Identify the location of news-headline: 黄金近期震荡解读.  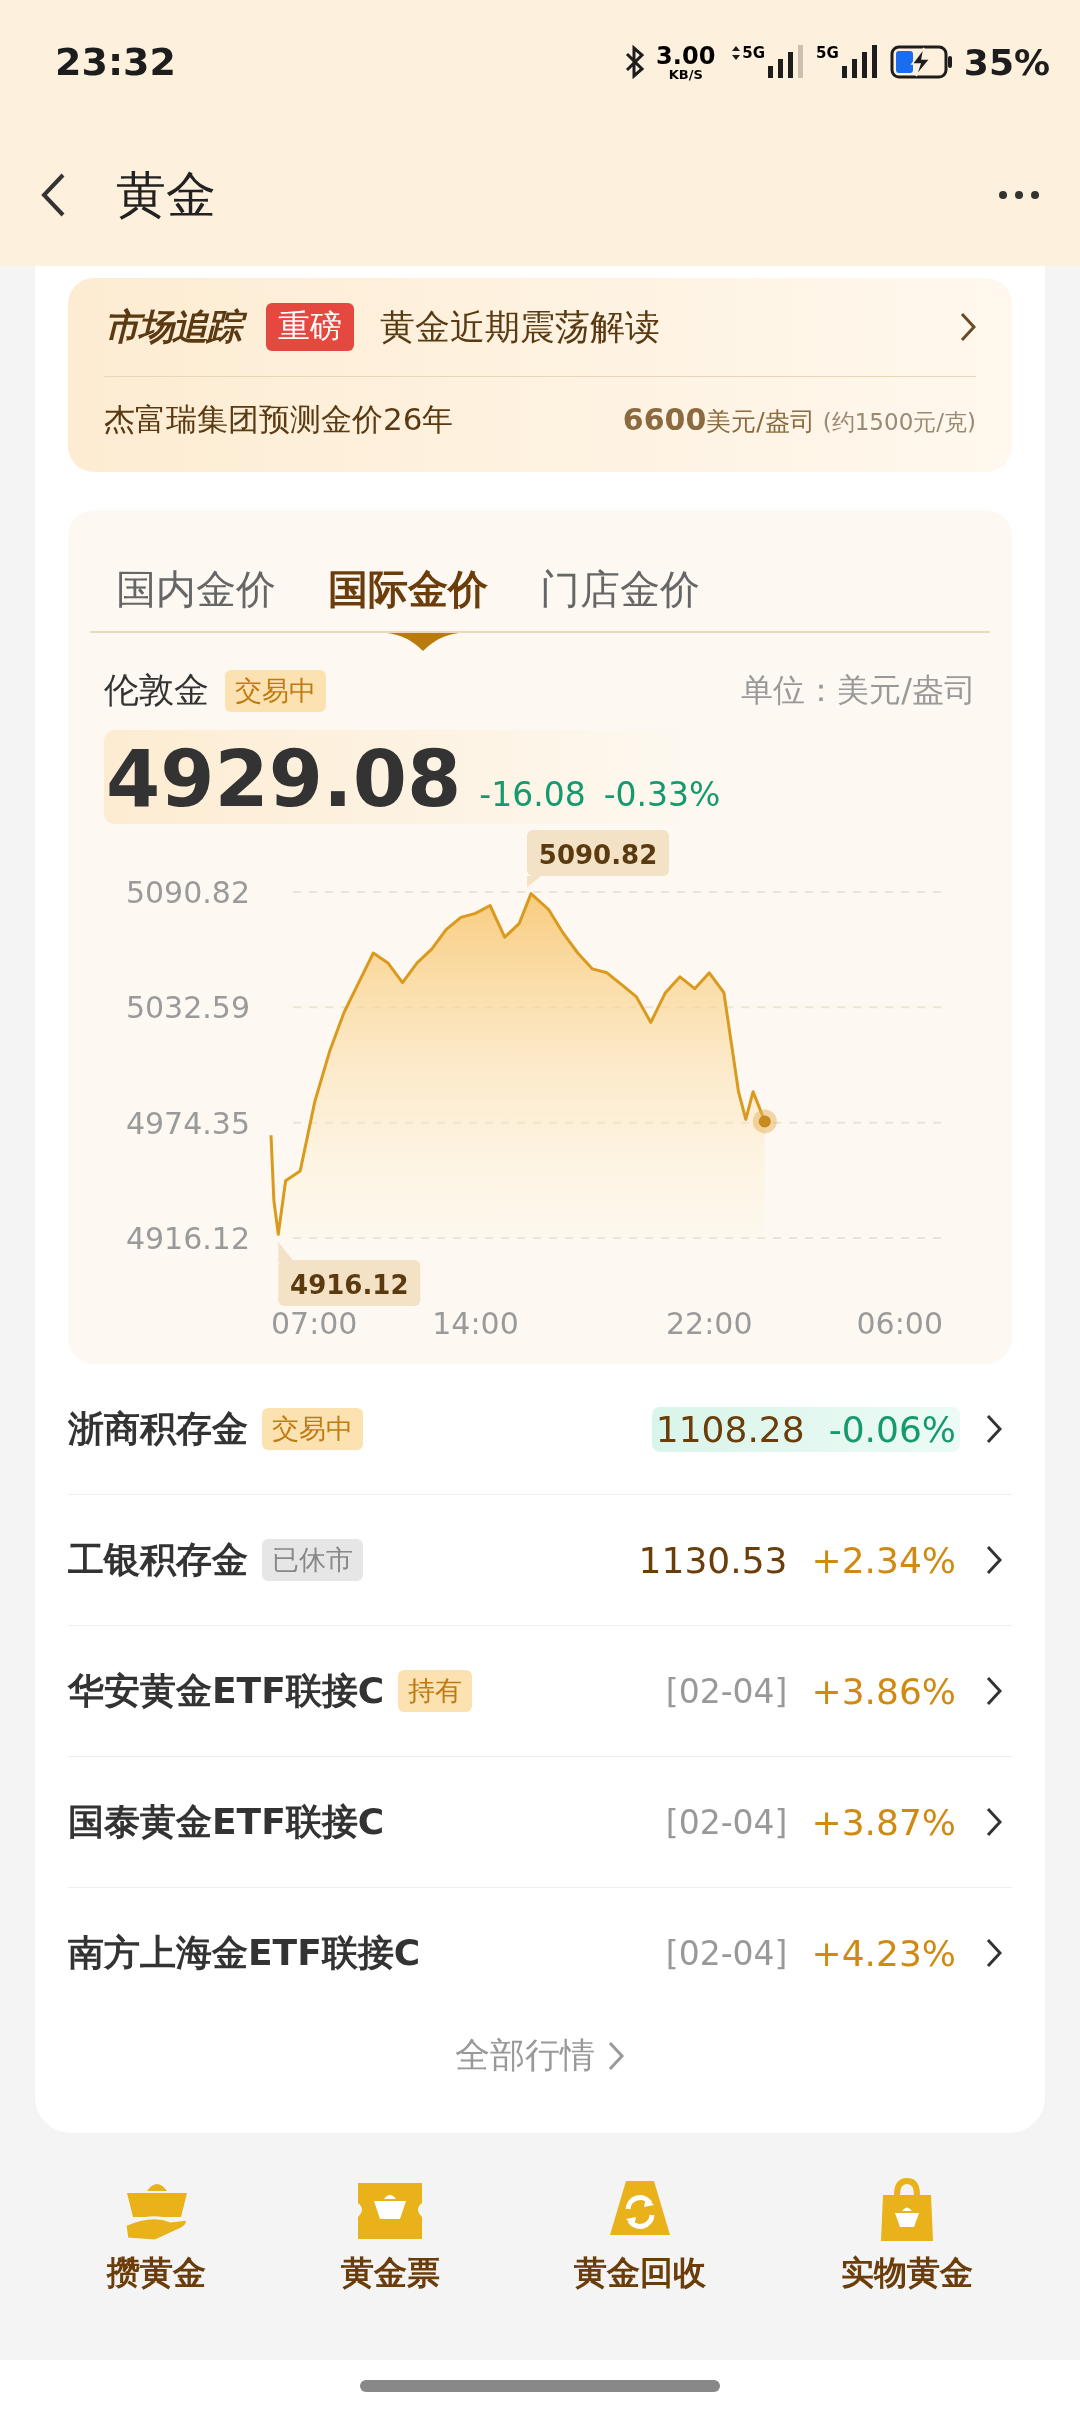
(520, 327).